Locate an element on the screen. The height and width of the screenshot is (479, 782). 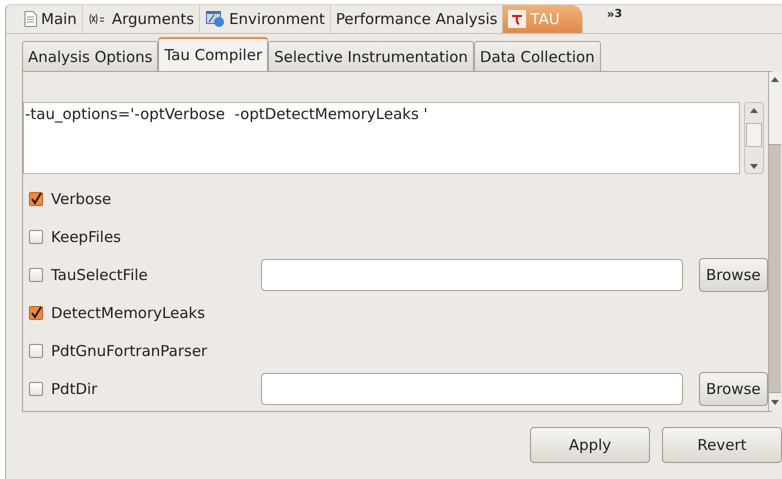
option-label: Verbose is located at coordinates (81, 199).